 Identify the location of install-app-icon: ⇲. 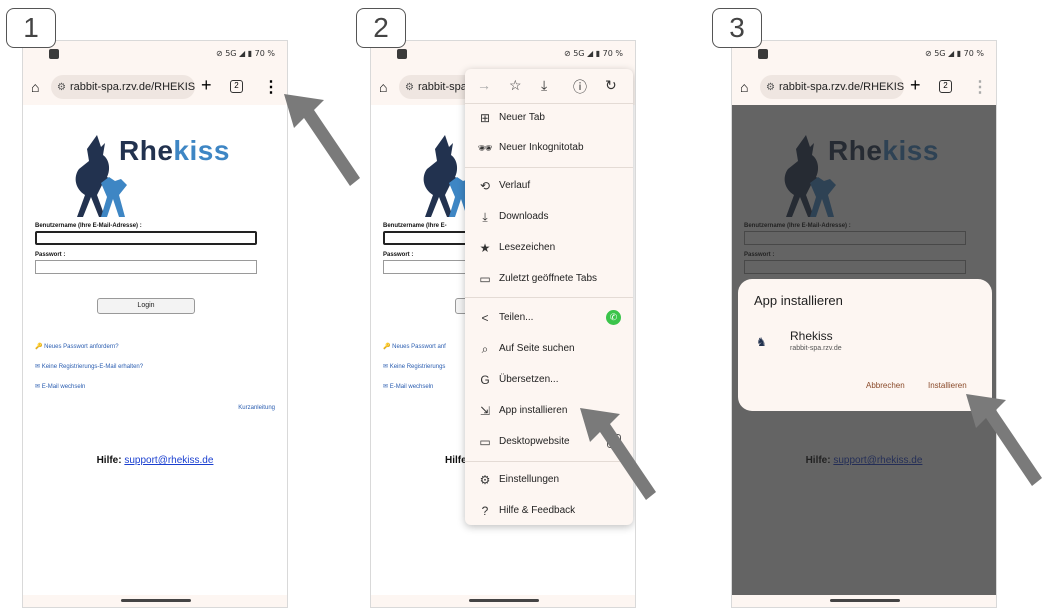
(485, 411).